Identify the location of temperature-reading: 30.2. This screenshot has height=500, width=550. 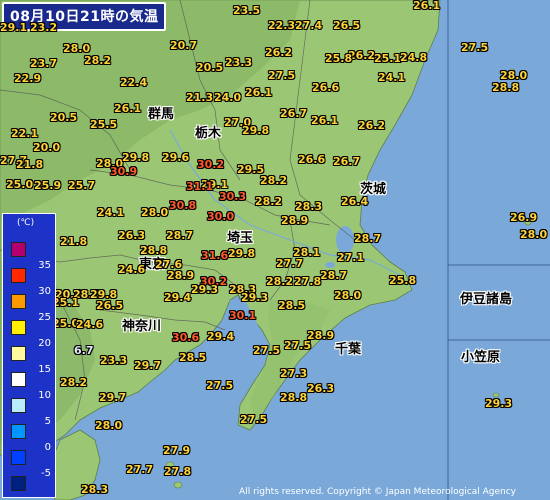
(211, 164).